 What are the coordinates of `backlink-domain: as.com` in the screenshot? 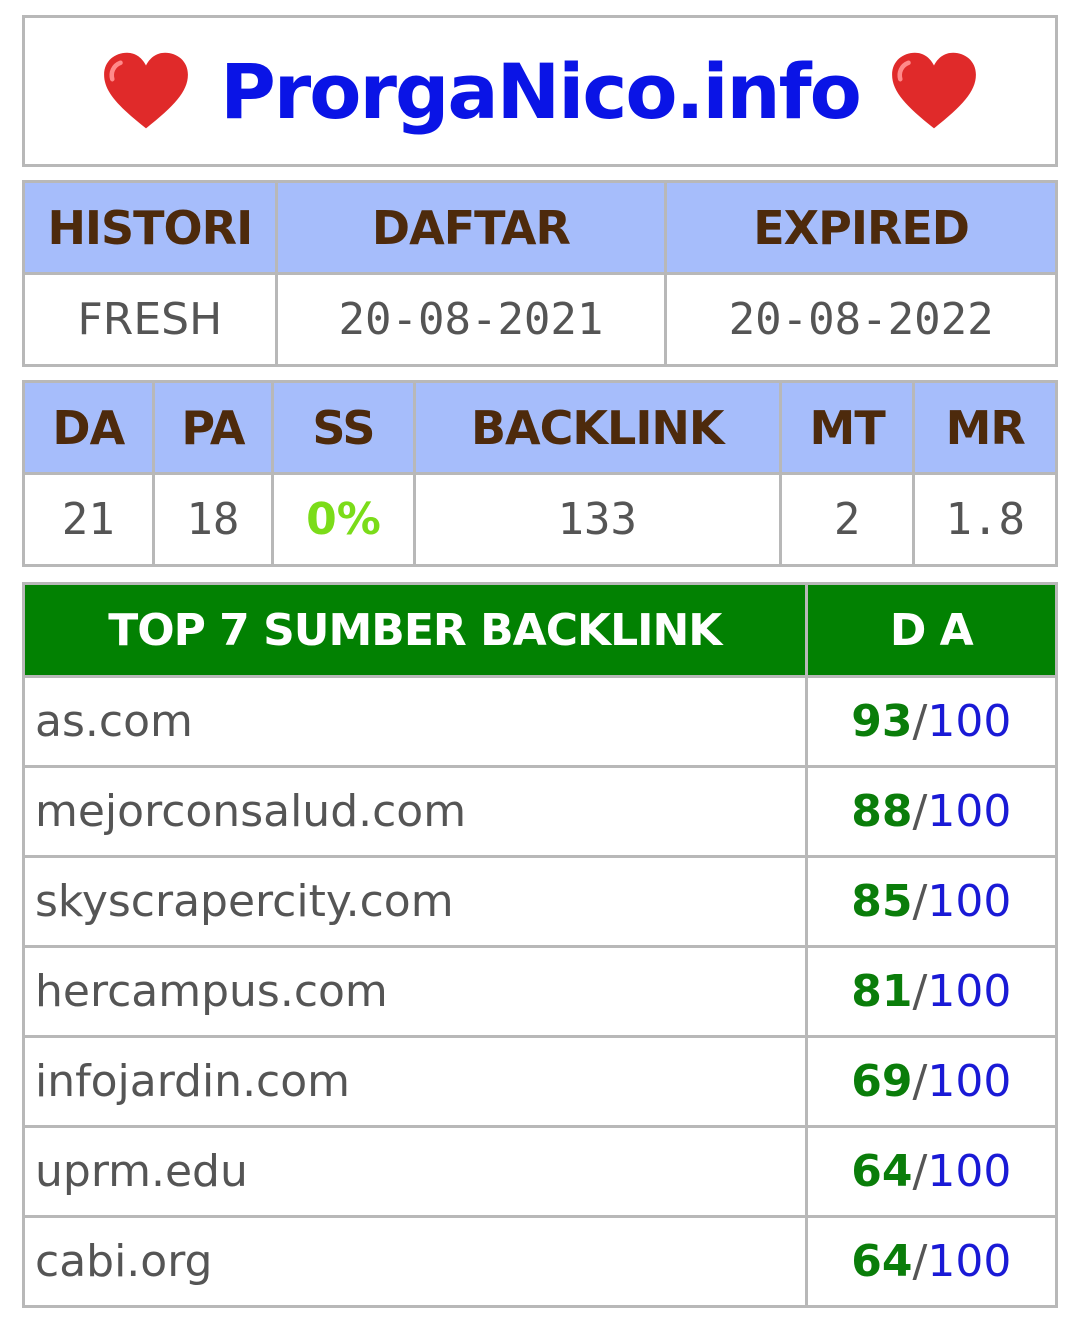 It's located at (415, 721).